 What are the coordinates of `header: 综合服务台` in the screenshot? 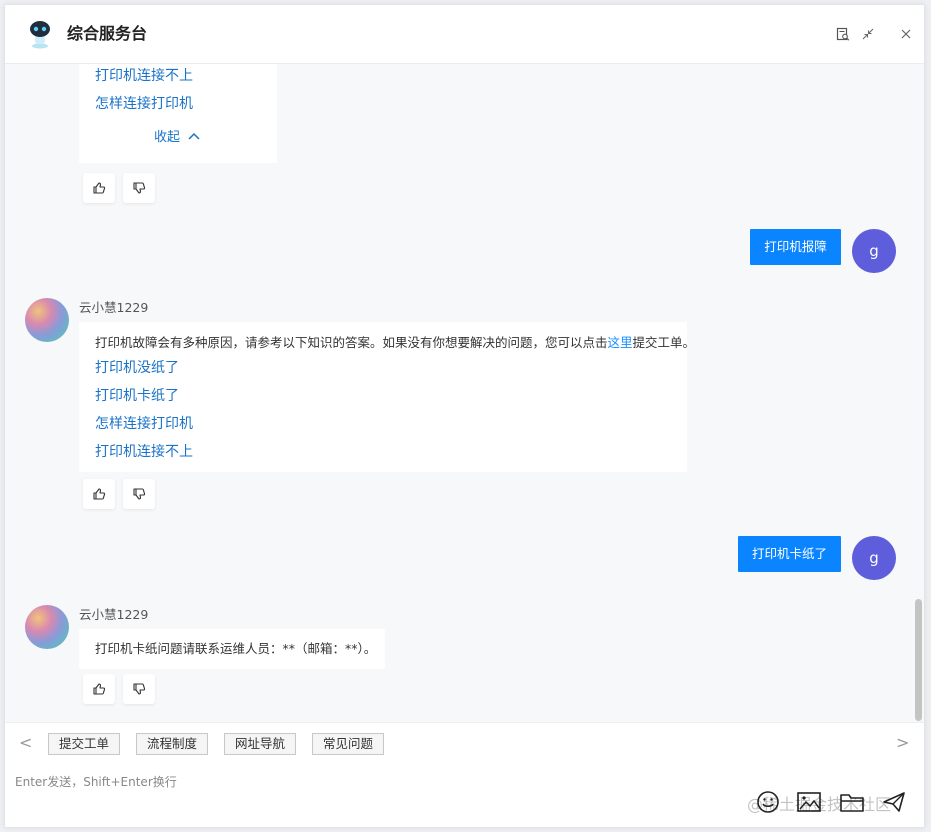 It's located at (464, 34).